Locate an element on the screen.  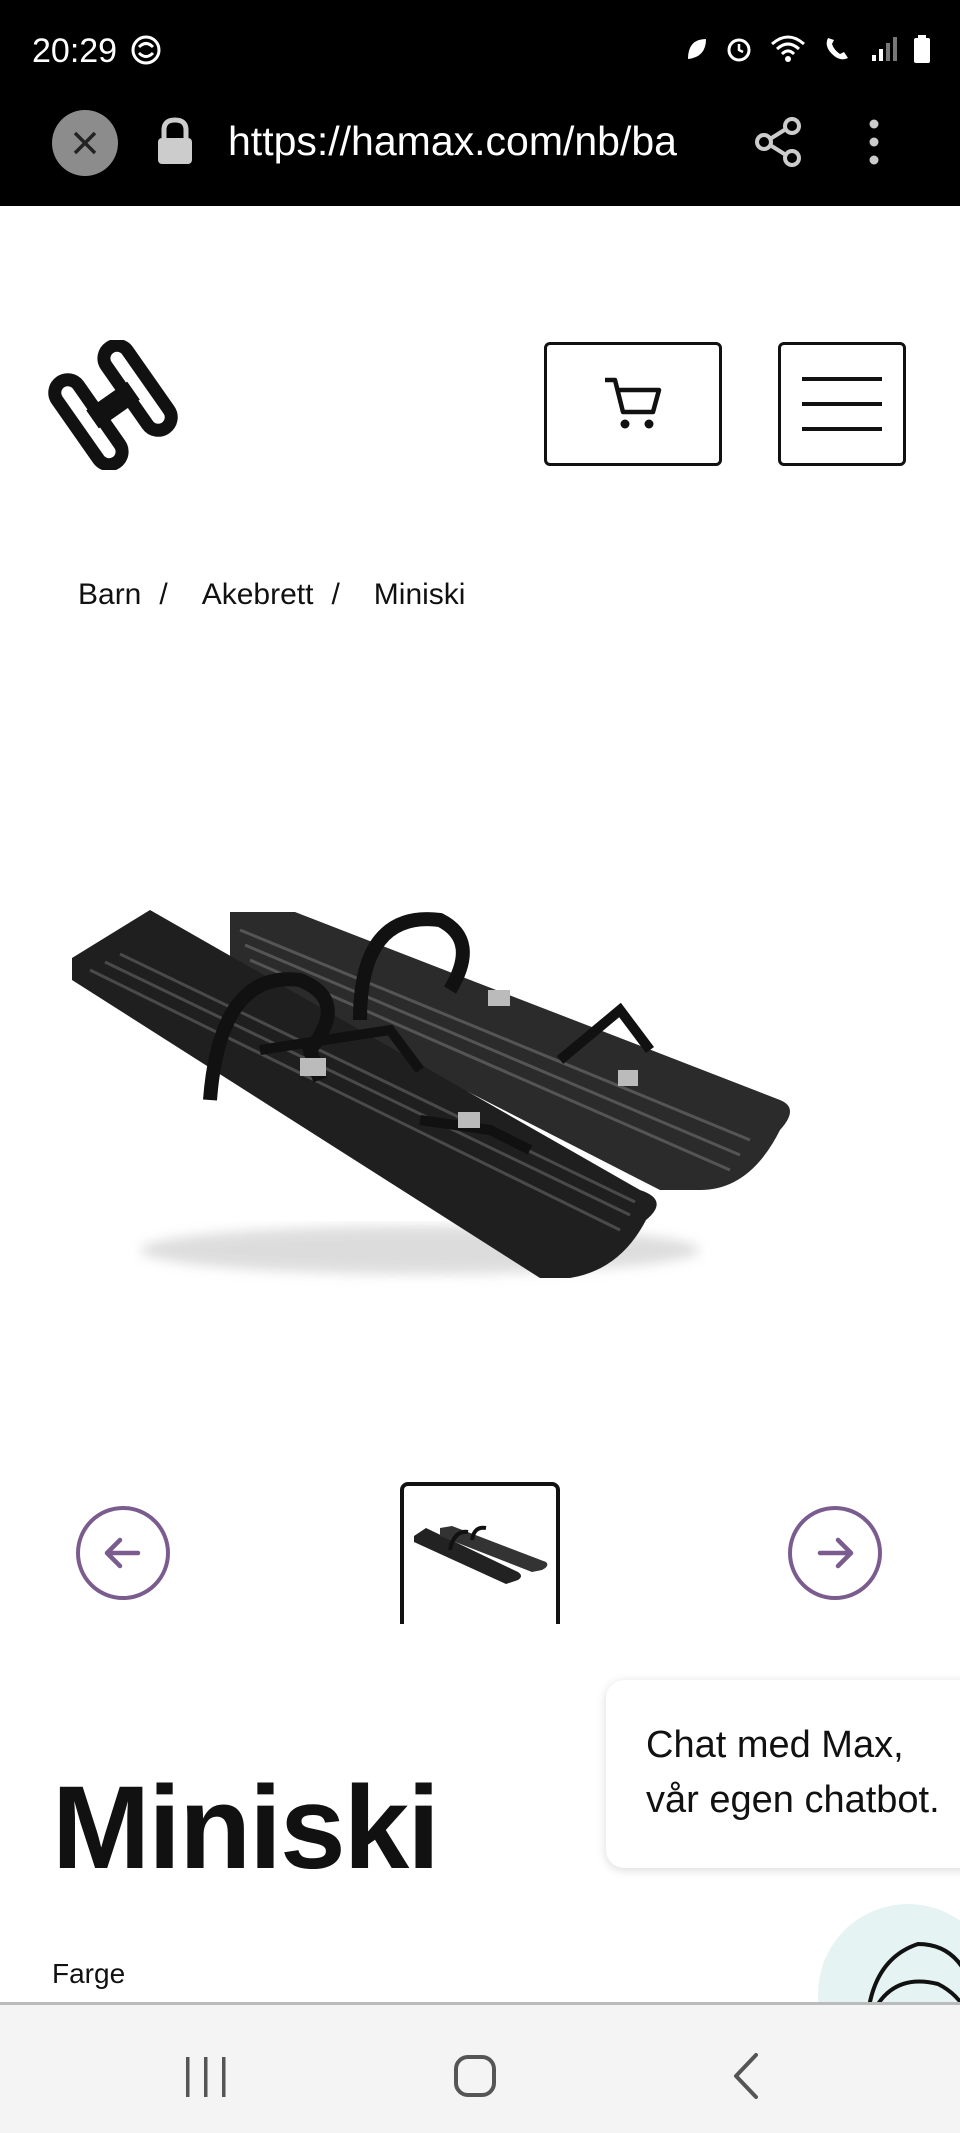
sync-icon is located at coordinates (146, 52).